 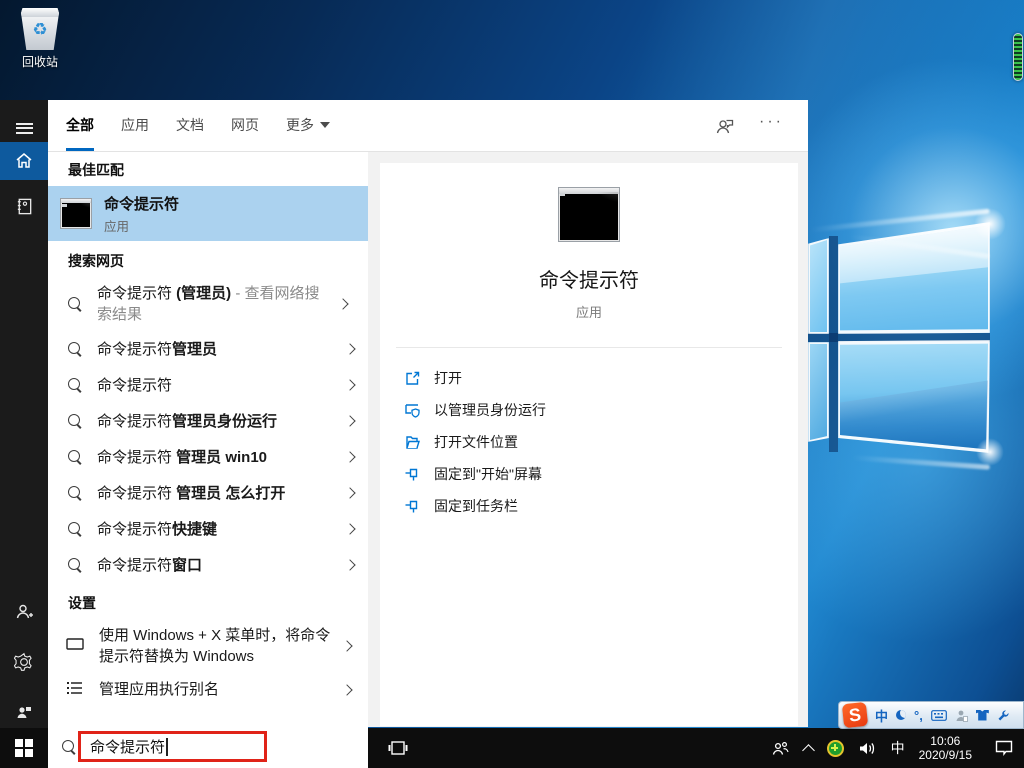 I want to click on toolbox-wrench-icon, so click(x=1003, y=715).